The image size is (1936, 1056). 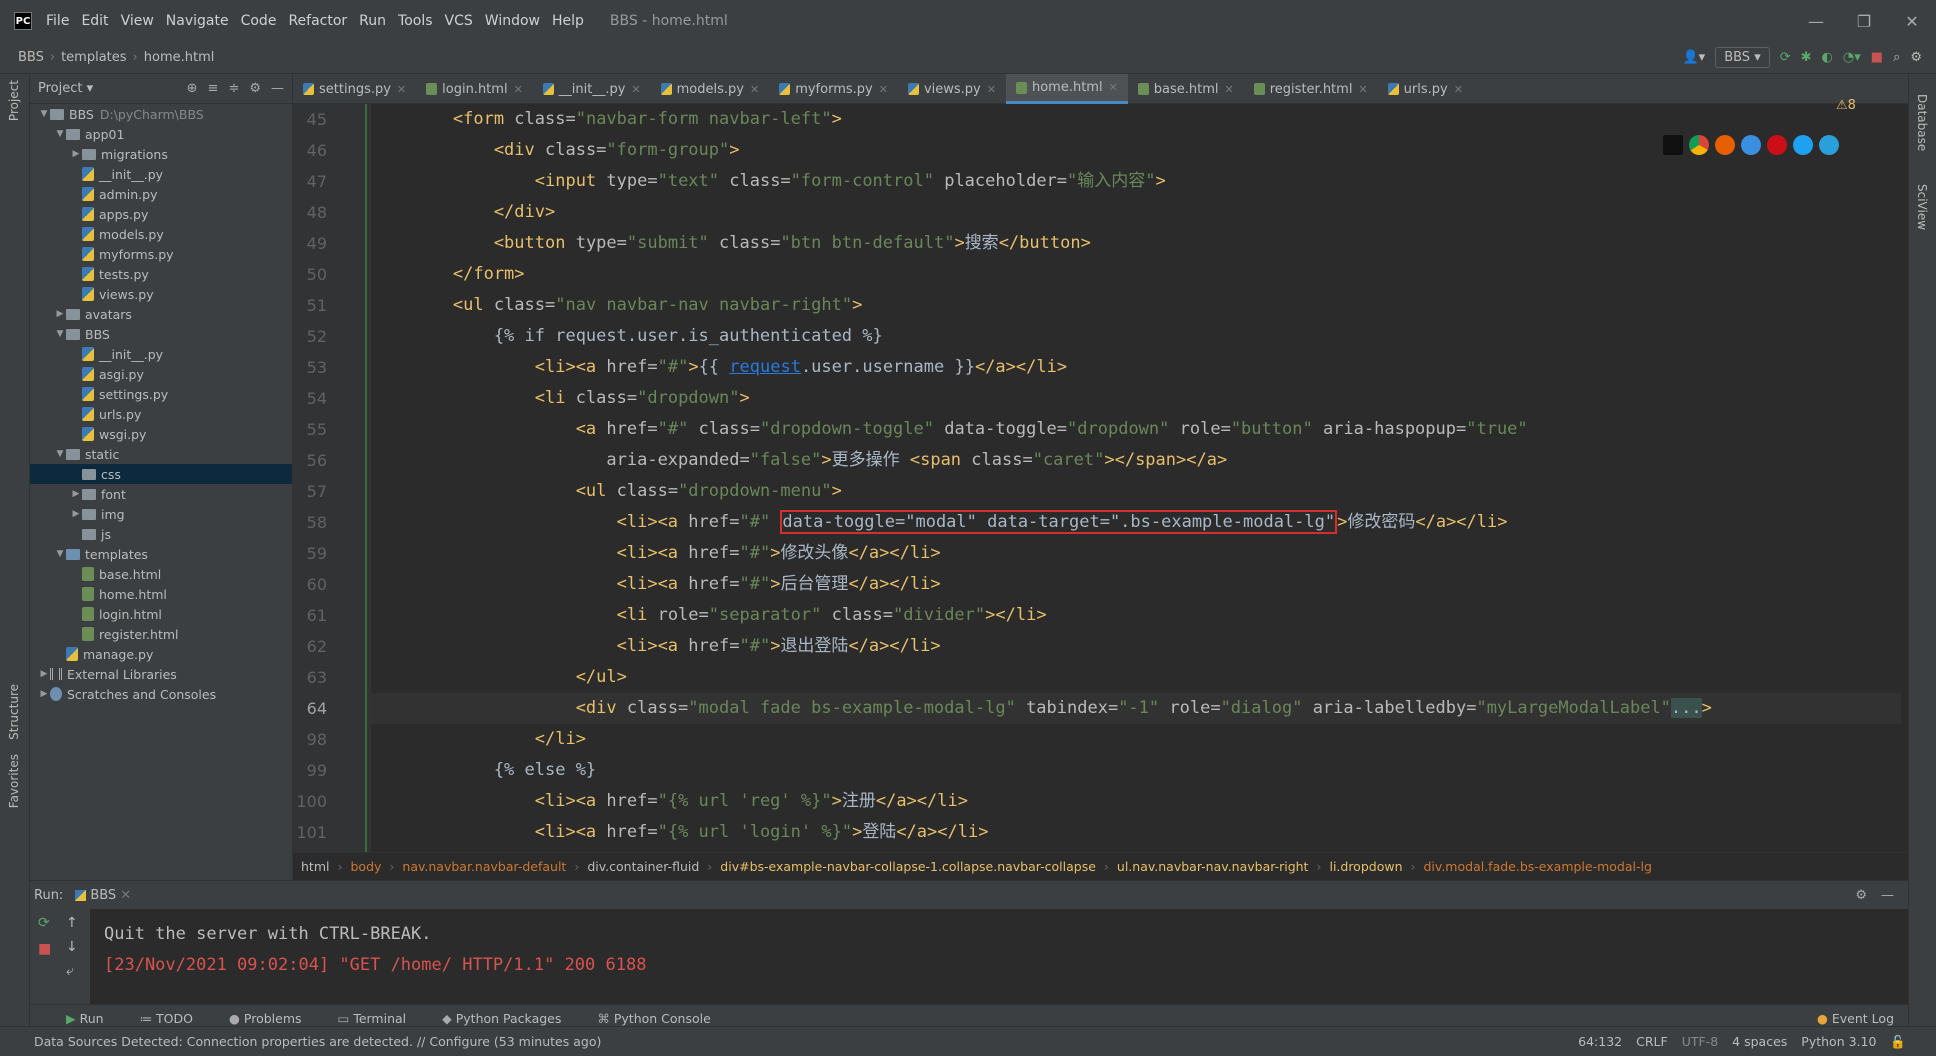 I want to click on code-line: <li><a href="#">退出登陆</a></li>, so click(x=1136, y=646).